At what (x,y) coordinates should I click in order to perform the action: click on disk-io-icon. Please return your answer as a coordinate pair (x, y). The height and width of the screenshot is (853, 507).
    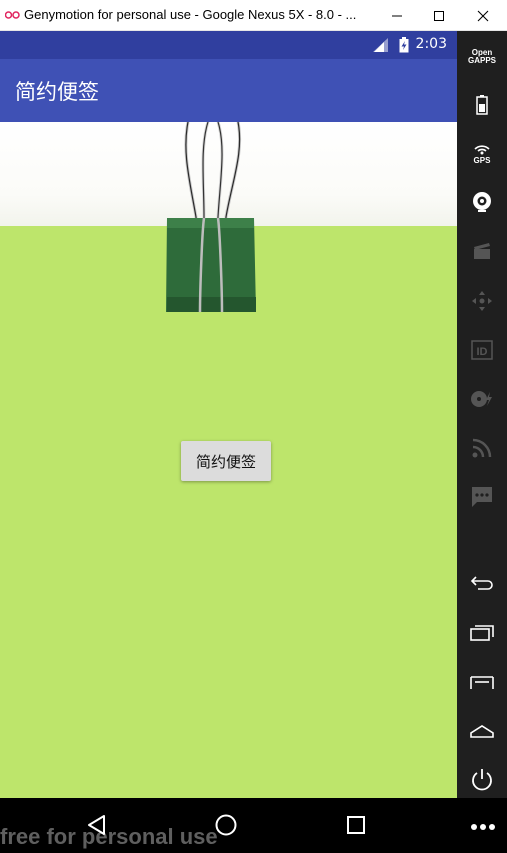
    Looking at the image, I should click on (481, 399).